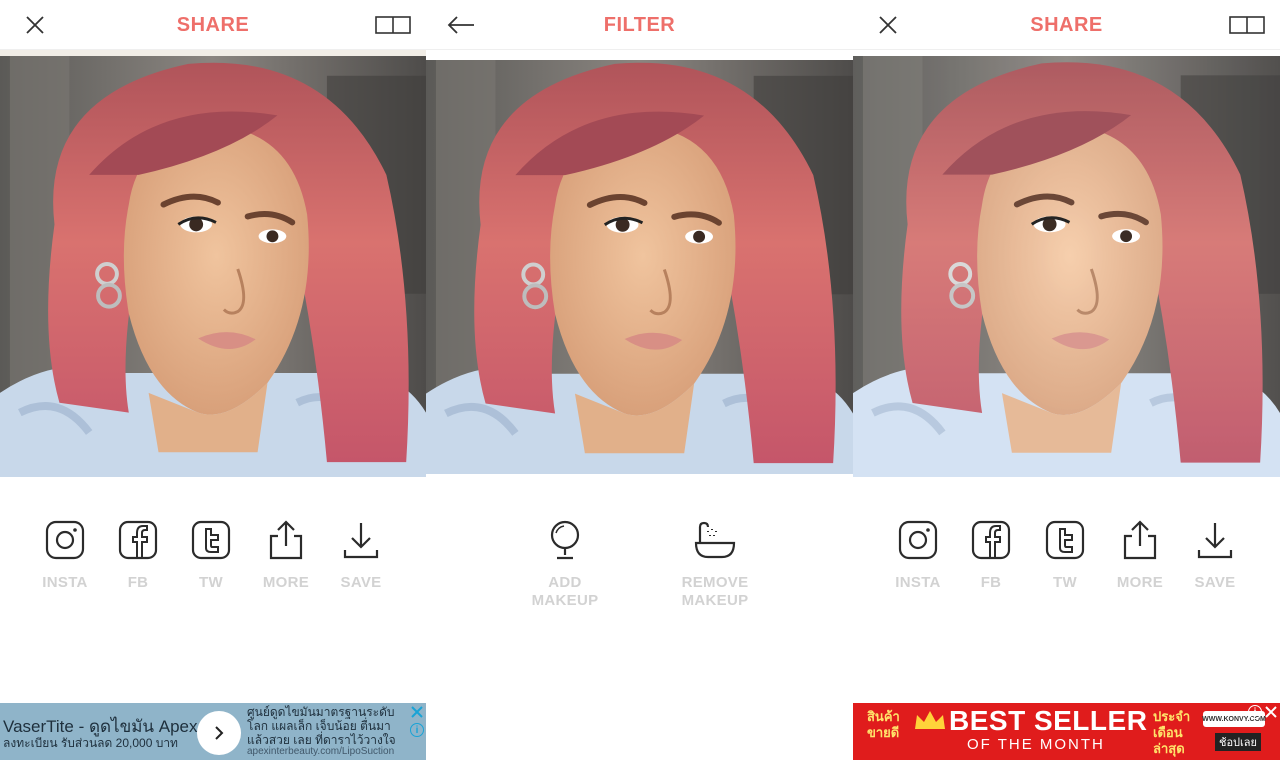 This screenshot has height=760, width=1280. I want to click on remove-makeup-button: REMOVE MAKEUP, so click(715, 561).